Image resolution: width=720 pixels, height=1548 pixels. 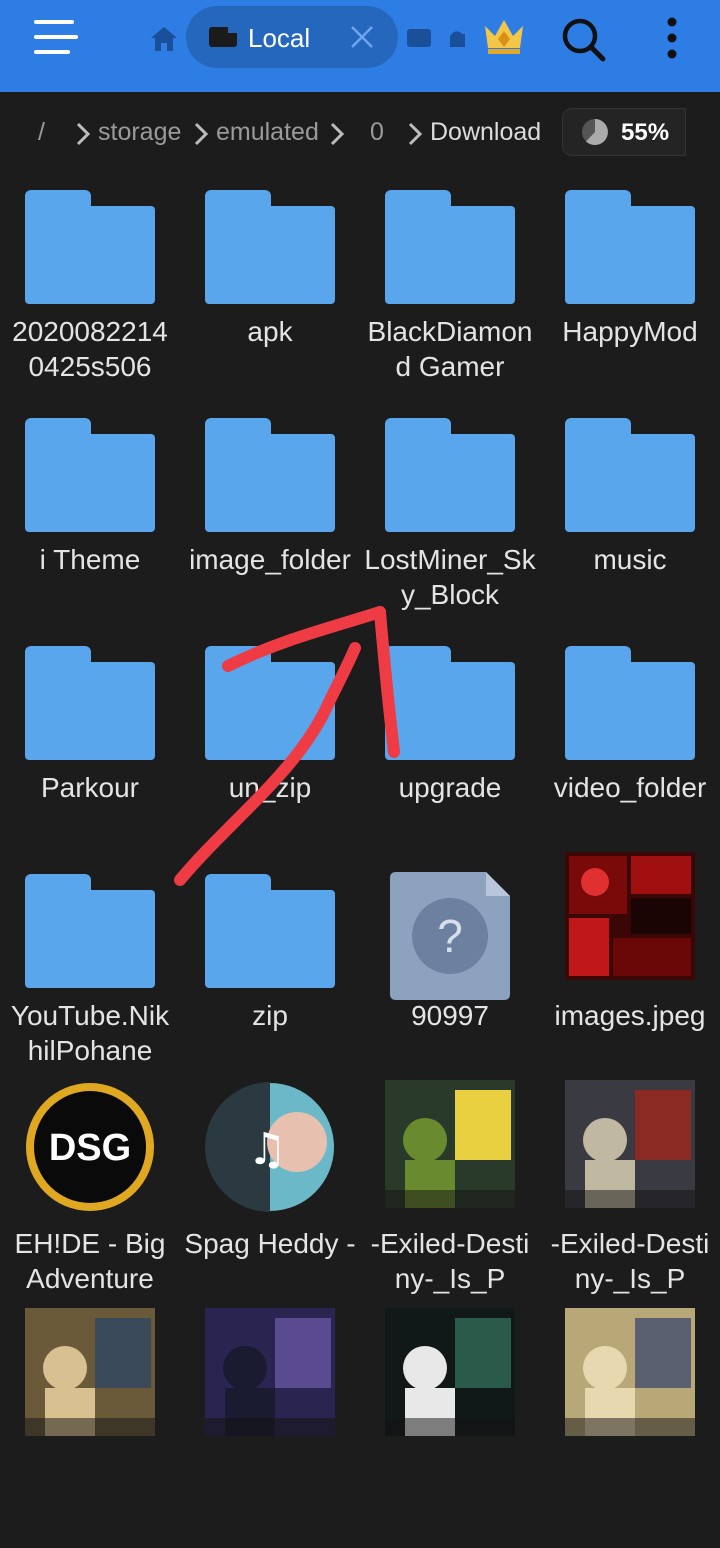 I want to click on breadcrumb-emulated: emulated, so click(x=267, y=132).